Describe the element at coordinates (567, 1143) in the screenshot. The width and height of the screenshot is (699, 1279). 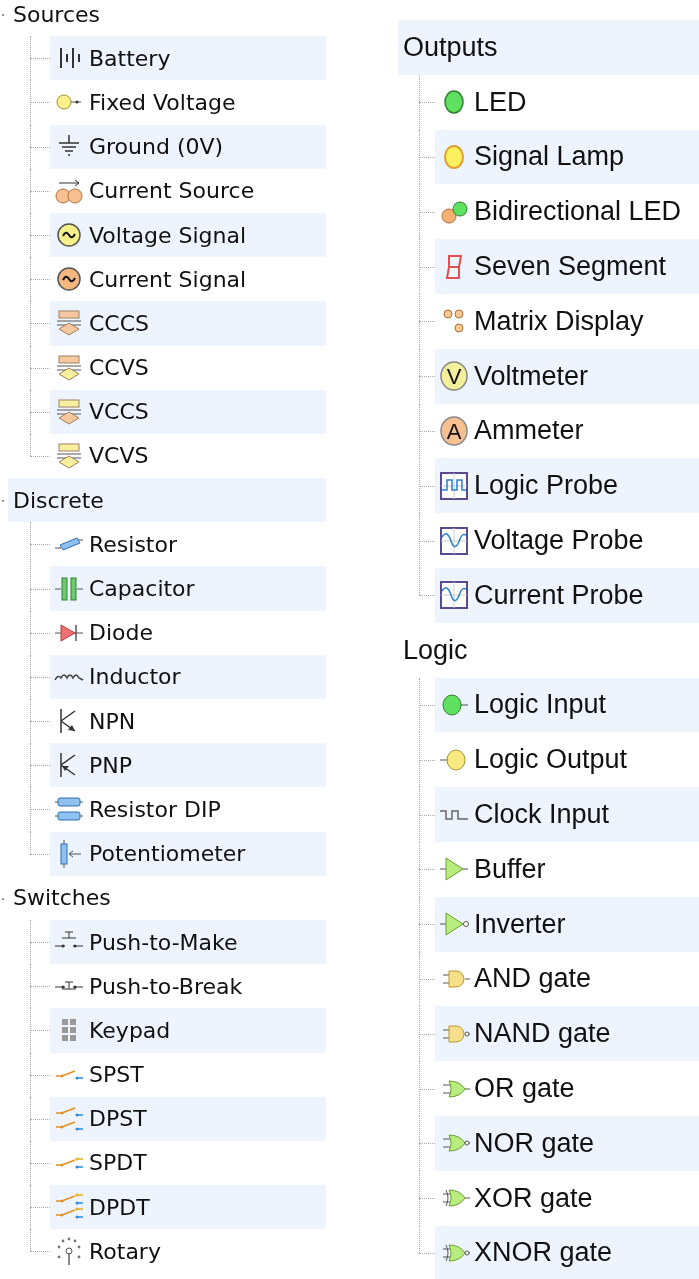
I see `tree-item: NOR gate` at that location.